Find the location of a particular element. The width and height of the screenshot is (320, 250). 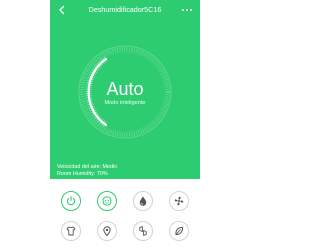

fan-speed-status: Velocidad del aire: Medio is located at coordinates (87, 167).